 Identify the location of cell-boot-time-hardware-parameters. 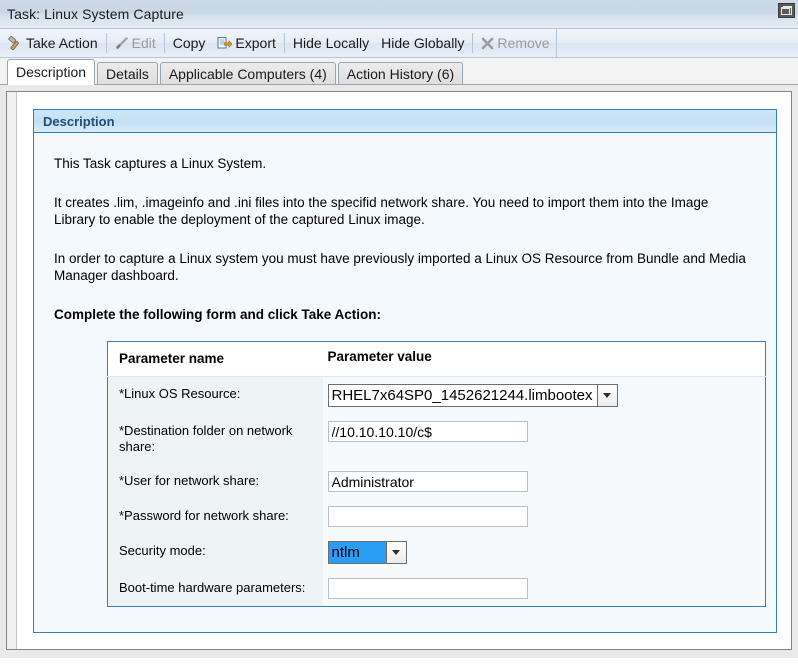
(544, 589).